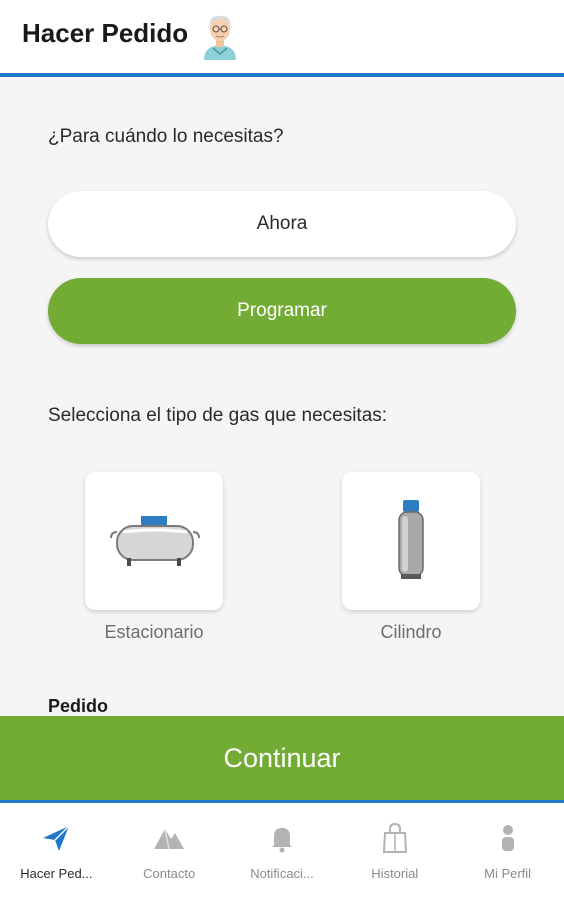  I want to click on schedule-button-label: Programar, so click(282, 310).